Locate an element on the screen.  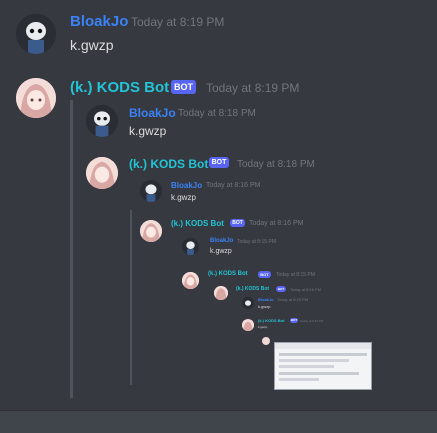
screenshot-embed is located at coordinates (323, 366).